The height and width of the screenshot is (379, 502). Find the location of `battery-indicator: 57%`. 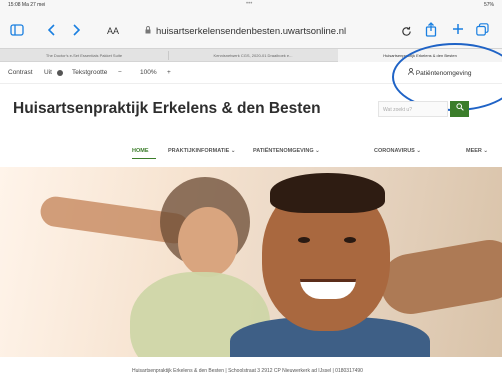

battery-indicator: 57% is located at coordinates (488, 5).